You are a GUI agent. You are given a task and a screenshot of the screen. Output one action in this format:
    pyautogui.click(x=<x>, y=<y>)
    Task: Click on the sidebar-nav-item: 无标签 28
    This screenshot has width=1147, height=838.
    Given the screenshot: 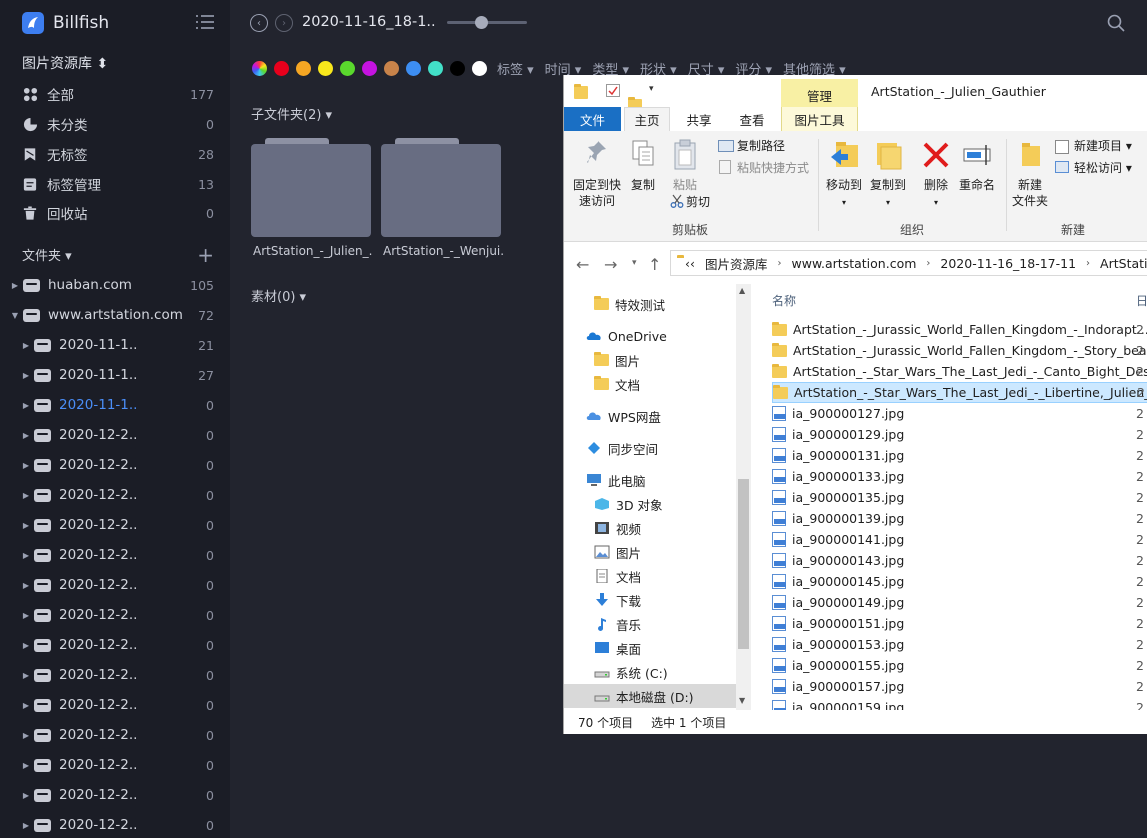 What is the action you would take?
    pyautogui.click(x=118, y=154)
    